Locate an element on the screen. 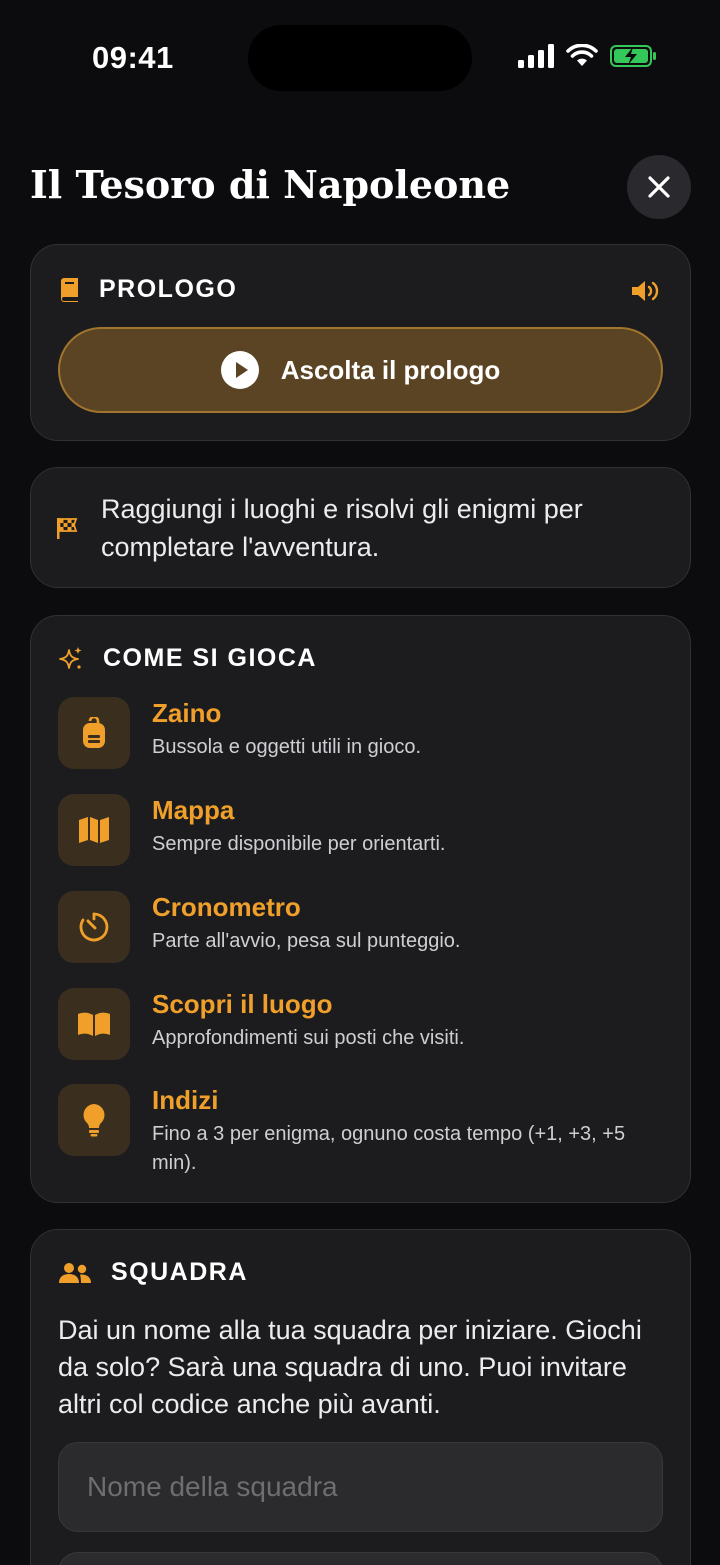 The width and height of the screenshot is (720, 1565). play-icon is located at coordinates (239, 370).